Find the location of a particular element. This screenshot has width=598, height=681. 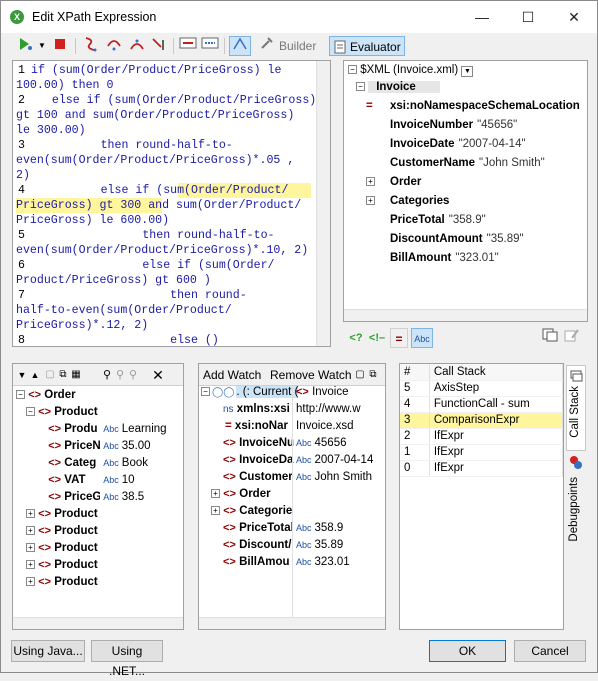

context-tree-row: − <> Product is located at coordinates (57, 412).